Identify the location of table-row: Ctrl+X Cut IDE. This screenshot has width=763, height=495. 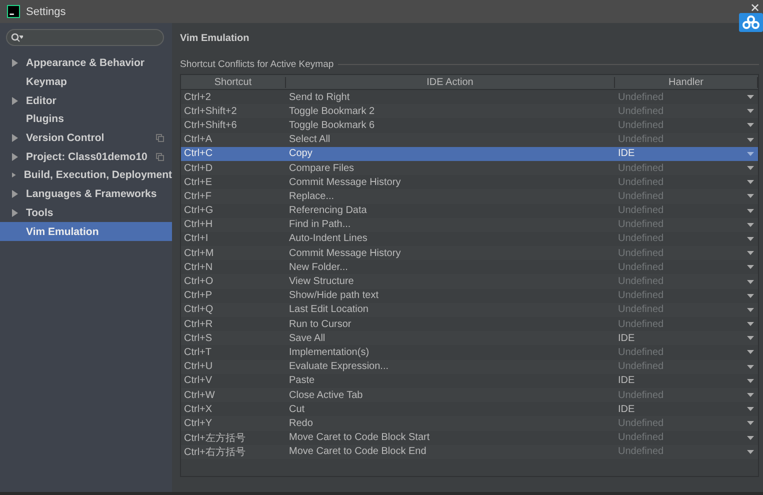
(469, 409).